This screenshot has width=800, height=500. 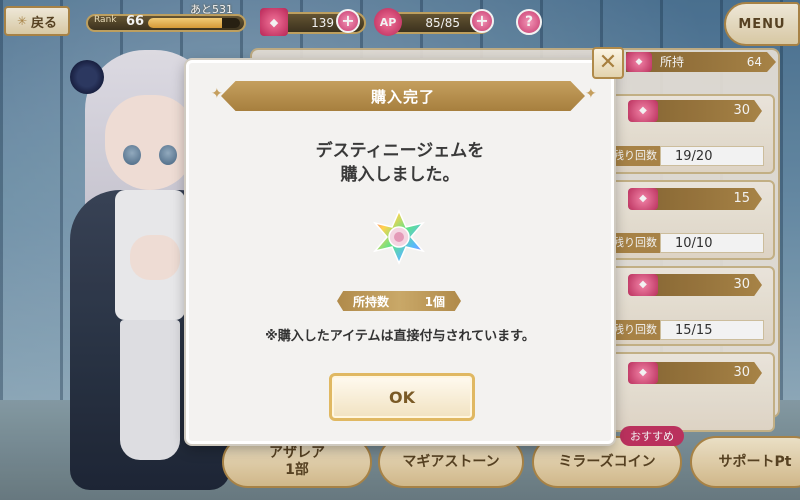 I want to click on destiny-gem-graphic, so click(x=399, y=237).